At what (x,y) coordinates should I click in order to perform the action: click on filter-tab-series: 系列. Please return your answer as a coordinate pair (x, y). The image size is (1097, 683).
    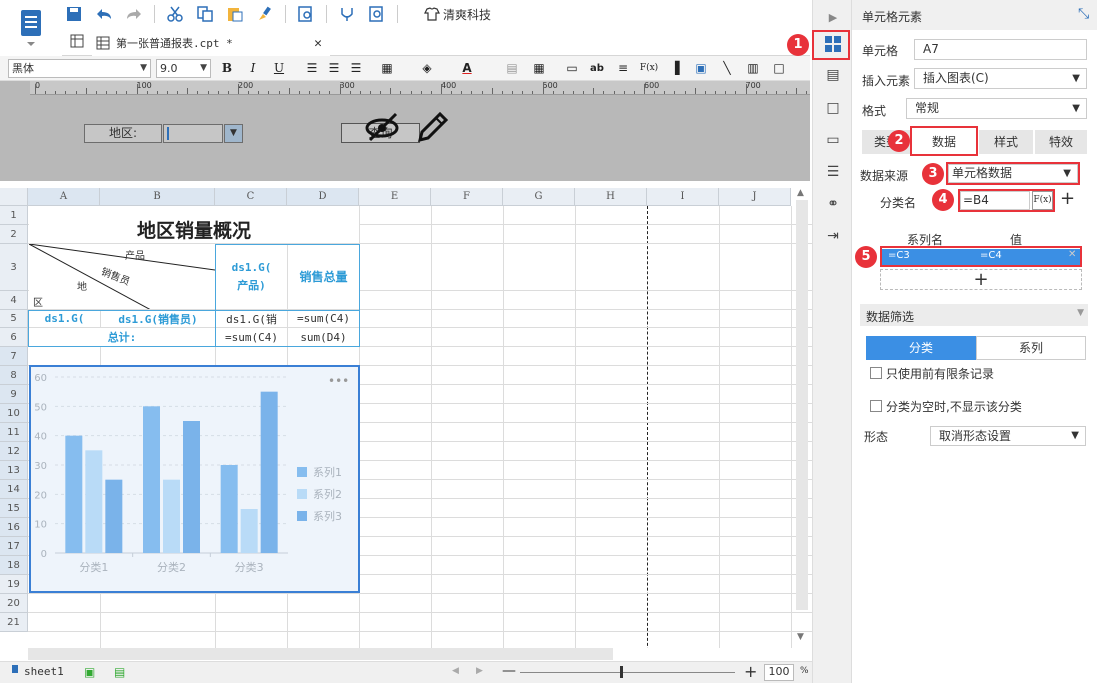
    Looking at the image, I should click on (1031, 348).